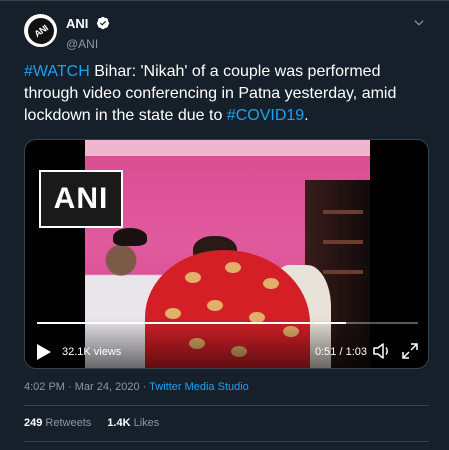 This screenshot has height=450, width=449. I want to click on view-count: 32.1K views, so click(92, 352).